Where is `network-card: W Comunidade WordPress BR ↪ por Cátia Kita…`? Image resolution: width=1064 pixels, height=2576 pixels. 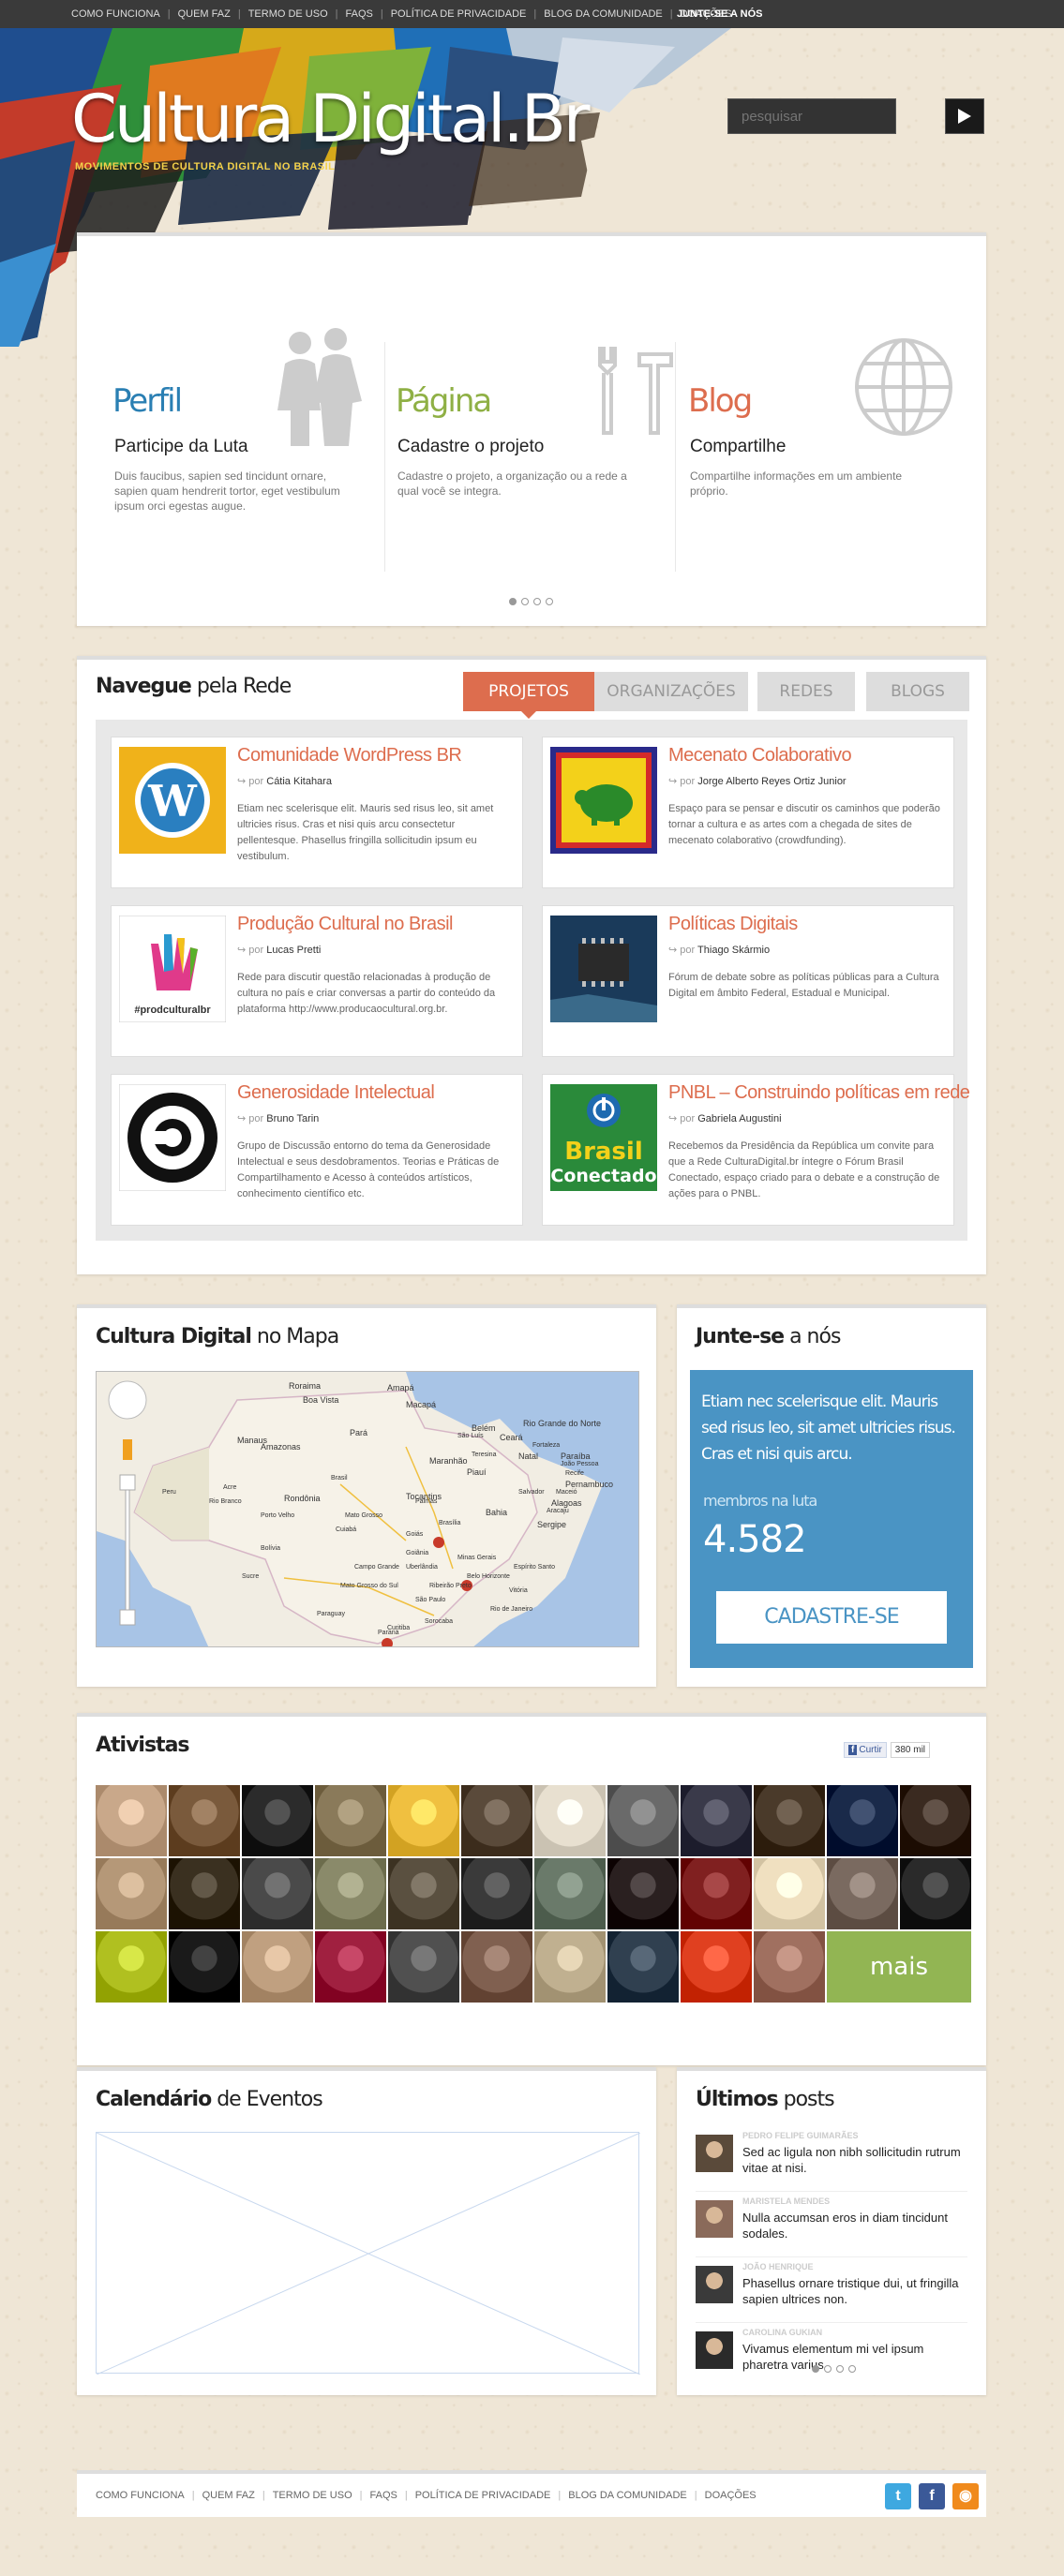
network-card: W Comunidade WordPress BR ↪ por Cátia Kita… is located at coordinates (317, 812).